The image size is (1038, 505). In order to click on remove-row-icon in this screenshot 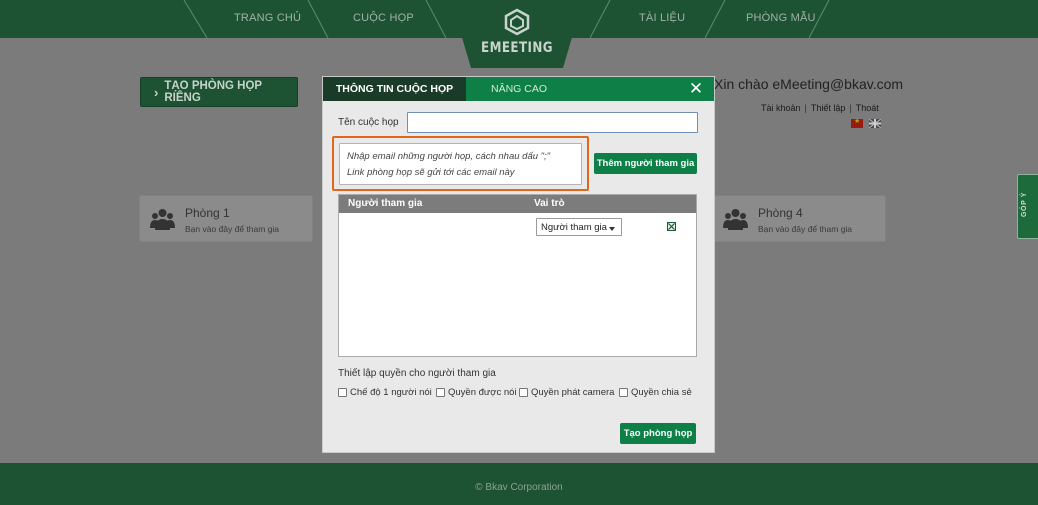, I will do `click(671, 226)`.